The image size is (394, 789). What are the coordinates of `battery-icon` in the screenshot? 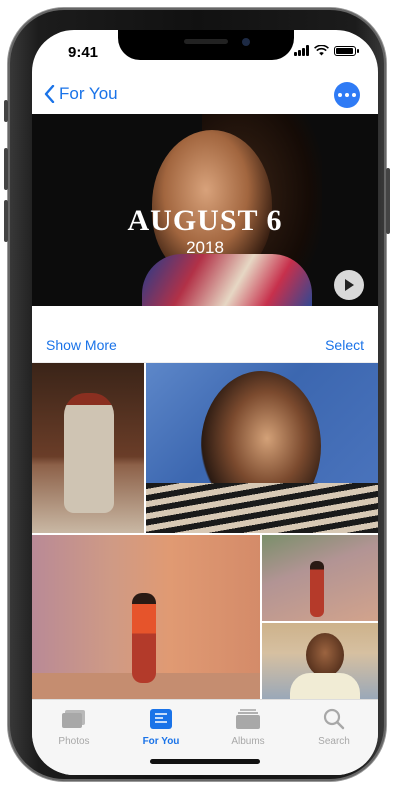 It's located at (346, 50).